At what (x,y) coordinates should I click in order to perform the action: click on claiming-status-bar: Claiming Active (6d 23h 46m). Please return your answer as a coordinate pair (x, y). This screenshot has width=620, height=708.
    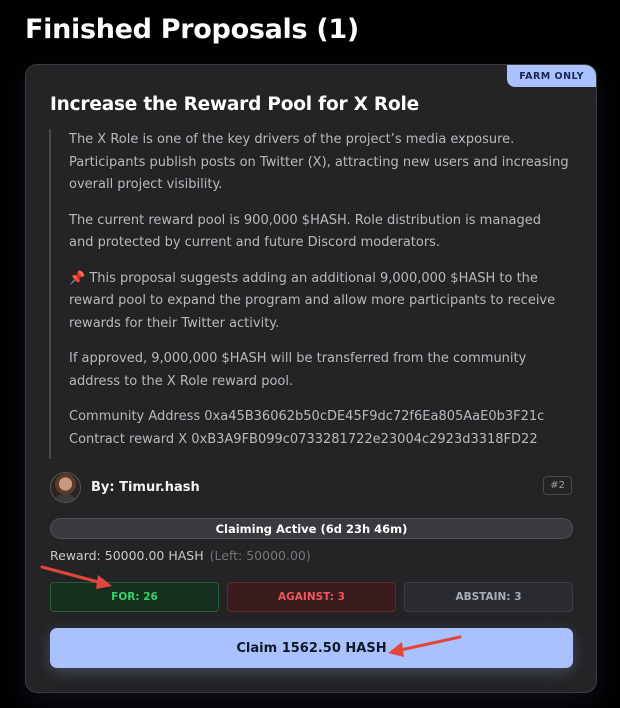
    Looking at the image, I should click on (311, 528).